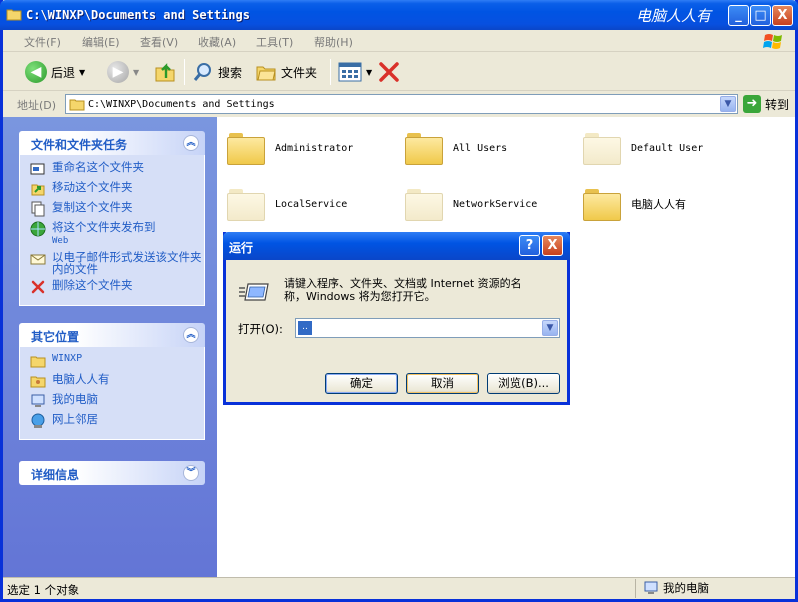 This screenshot has height=602, width=798. Describe the element at coordinates (266, 73) in the screenshot. I see `folders-icon` at that location.